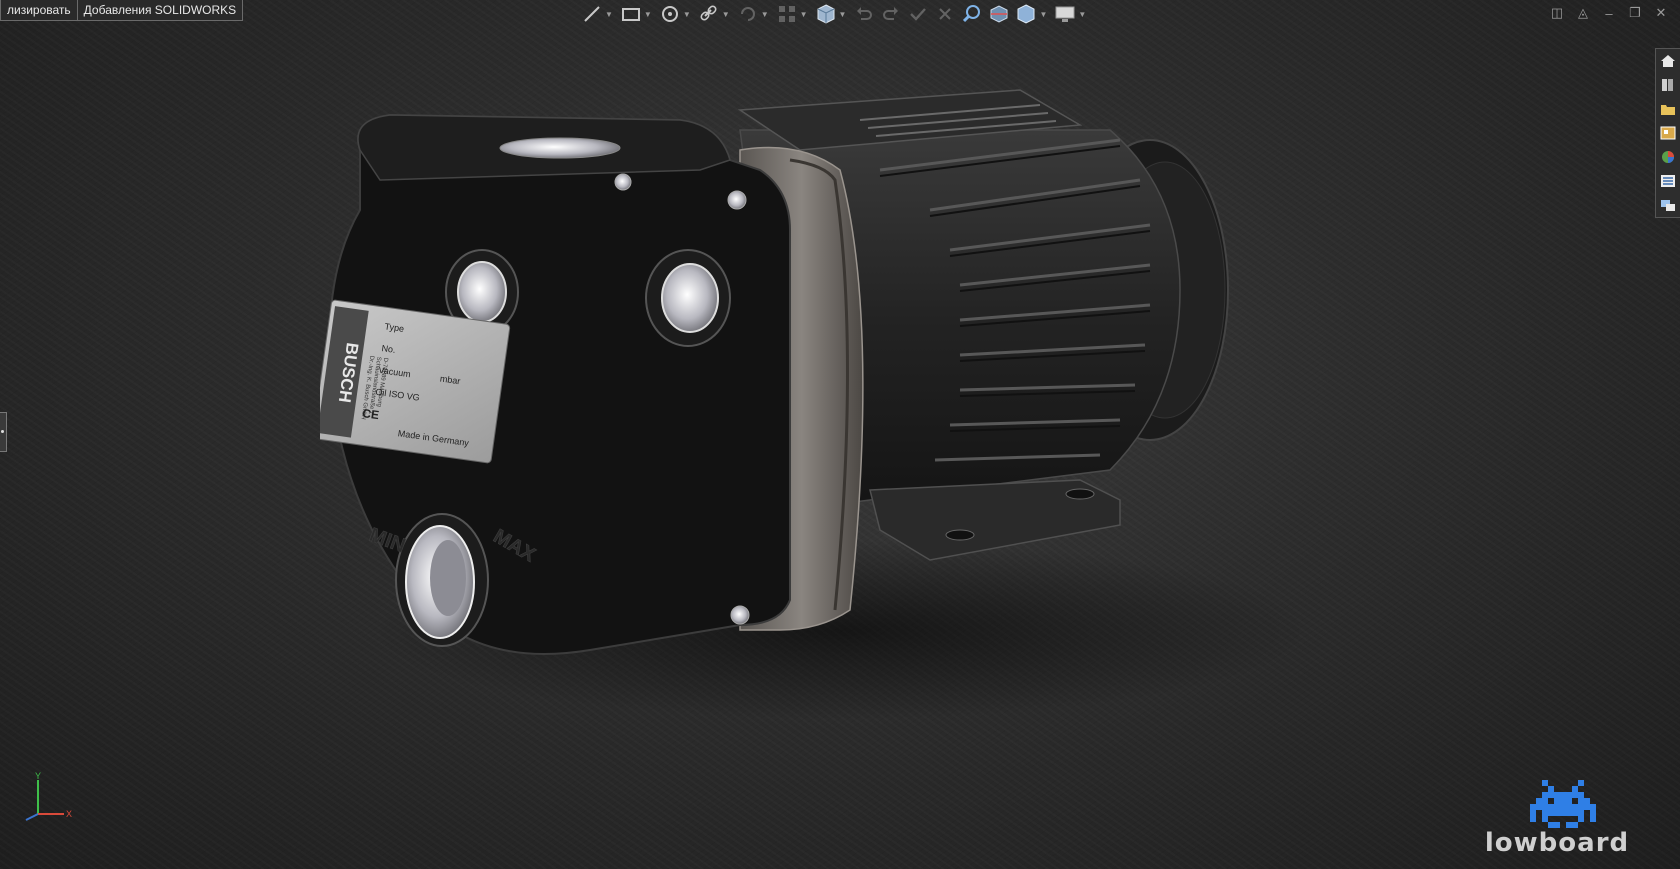 The image size is (1680, 869). What do you see at coordinates (1583, 13) in the screenshot?
I see `tile-right-icon: ◬` at bounding box center [1583, 13].